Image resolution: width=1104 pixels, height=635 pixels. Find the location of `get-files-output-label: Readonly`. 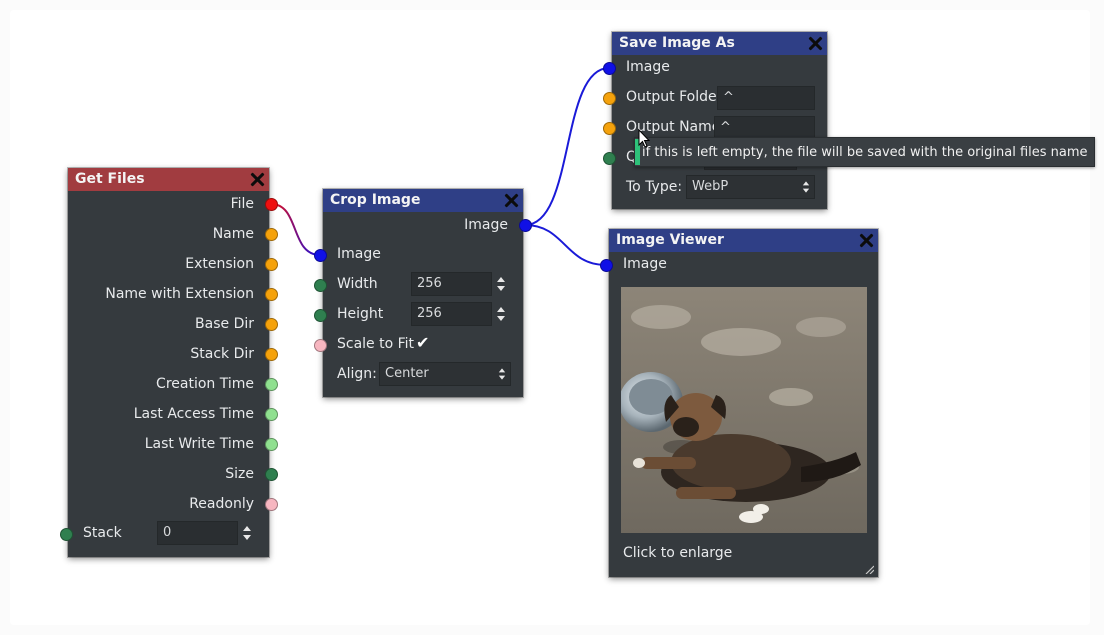

get-files-output-label: Readonly is located at coordinates (221, 504).